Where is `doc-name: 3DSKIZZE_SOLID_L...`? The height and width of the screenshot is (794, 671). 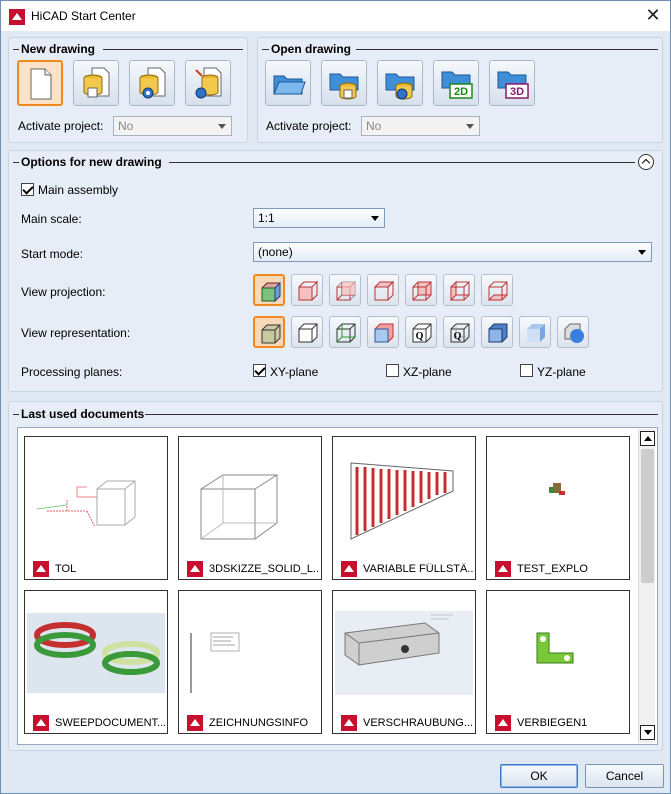
doc-name: 3DSKIZZE_SOLID_L... is located at coordinates (264, 569).